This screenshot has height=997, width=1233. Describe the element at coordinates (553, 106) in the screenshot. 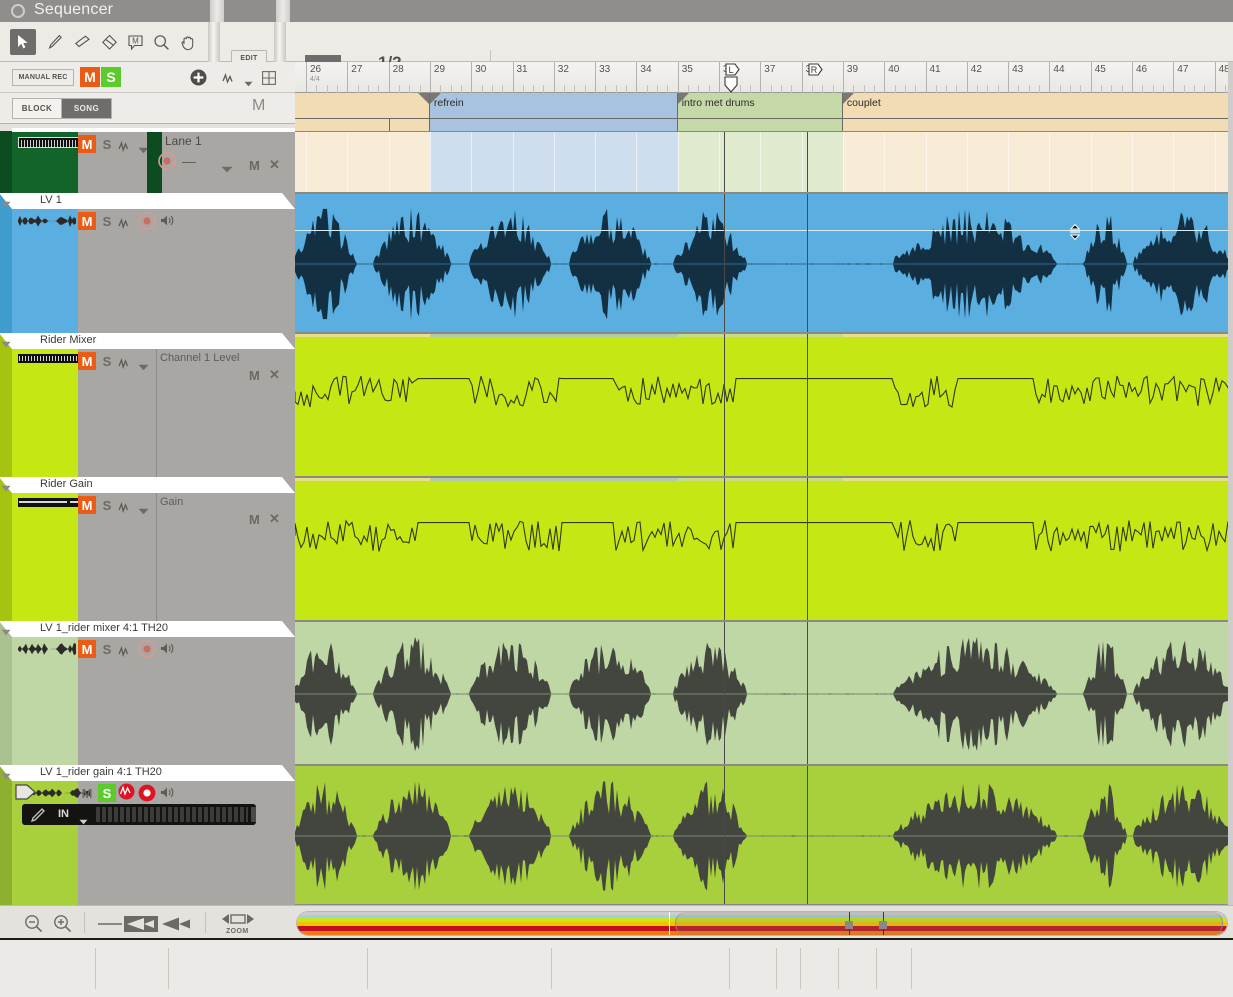

I see `arranger-marker: refrein` at that location.